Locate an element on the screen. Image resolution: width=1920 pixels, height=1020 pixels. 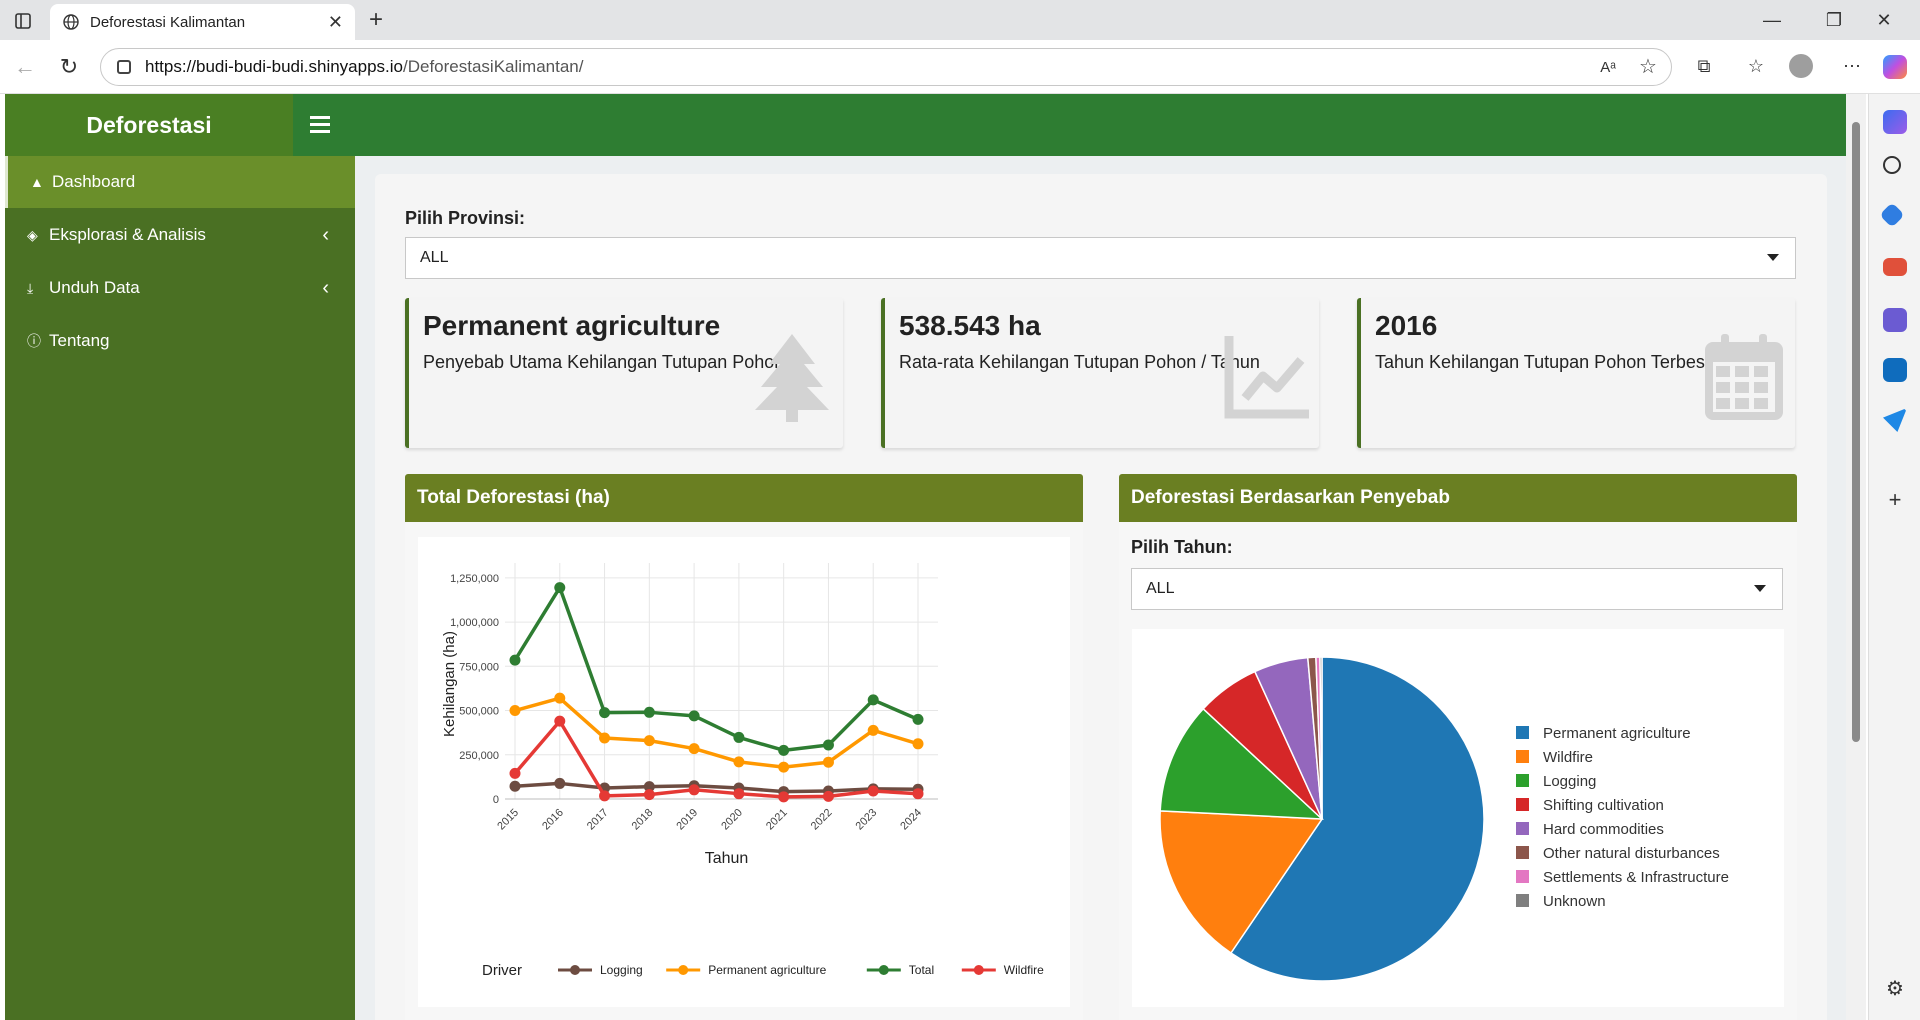
back-icon: ← is located at coordinates (25, 67).